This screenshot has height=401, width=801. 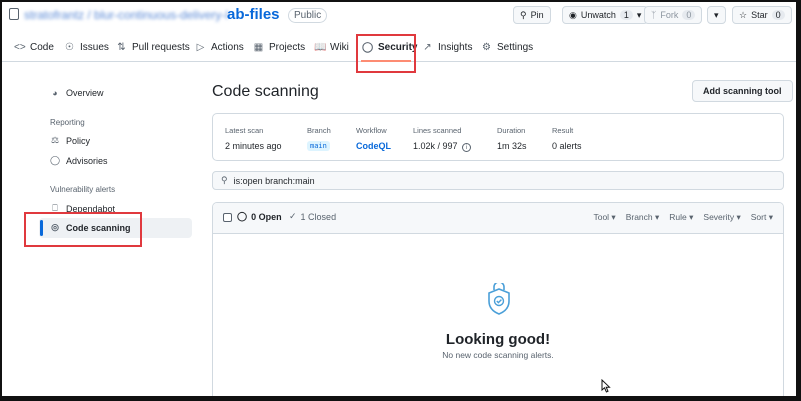 I want to click on code-scanning-highlight, so click(x=83, y=229).